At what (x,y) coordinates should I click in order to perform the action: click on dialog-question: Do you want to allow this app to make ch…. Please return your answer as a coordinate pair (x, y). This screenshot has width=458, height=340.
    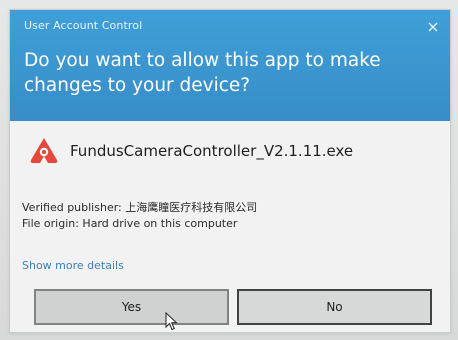
    Looking at the image, I should click on (202, 73).